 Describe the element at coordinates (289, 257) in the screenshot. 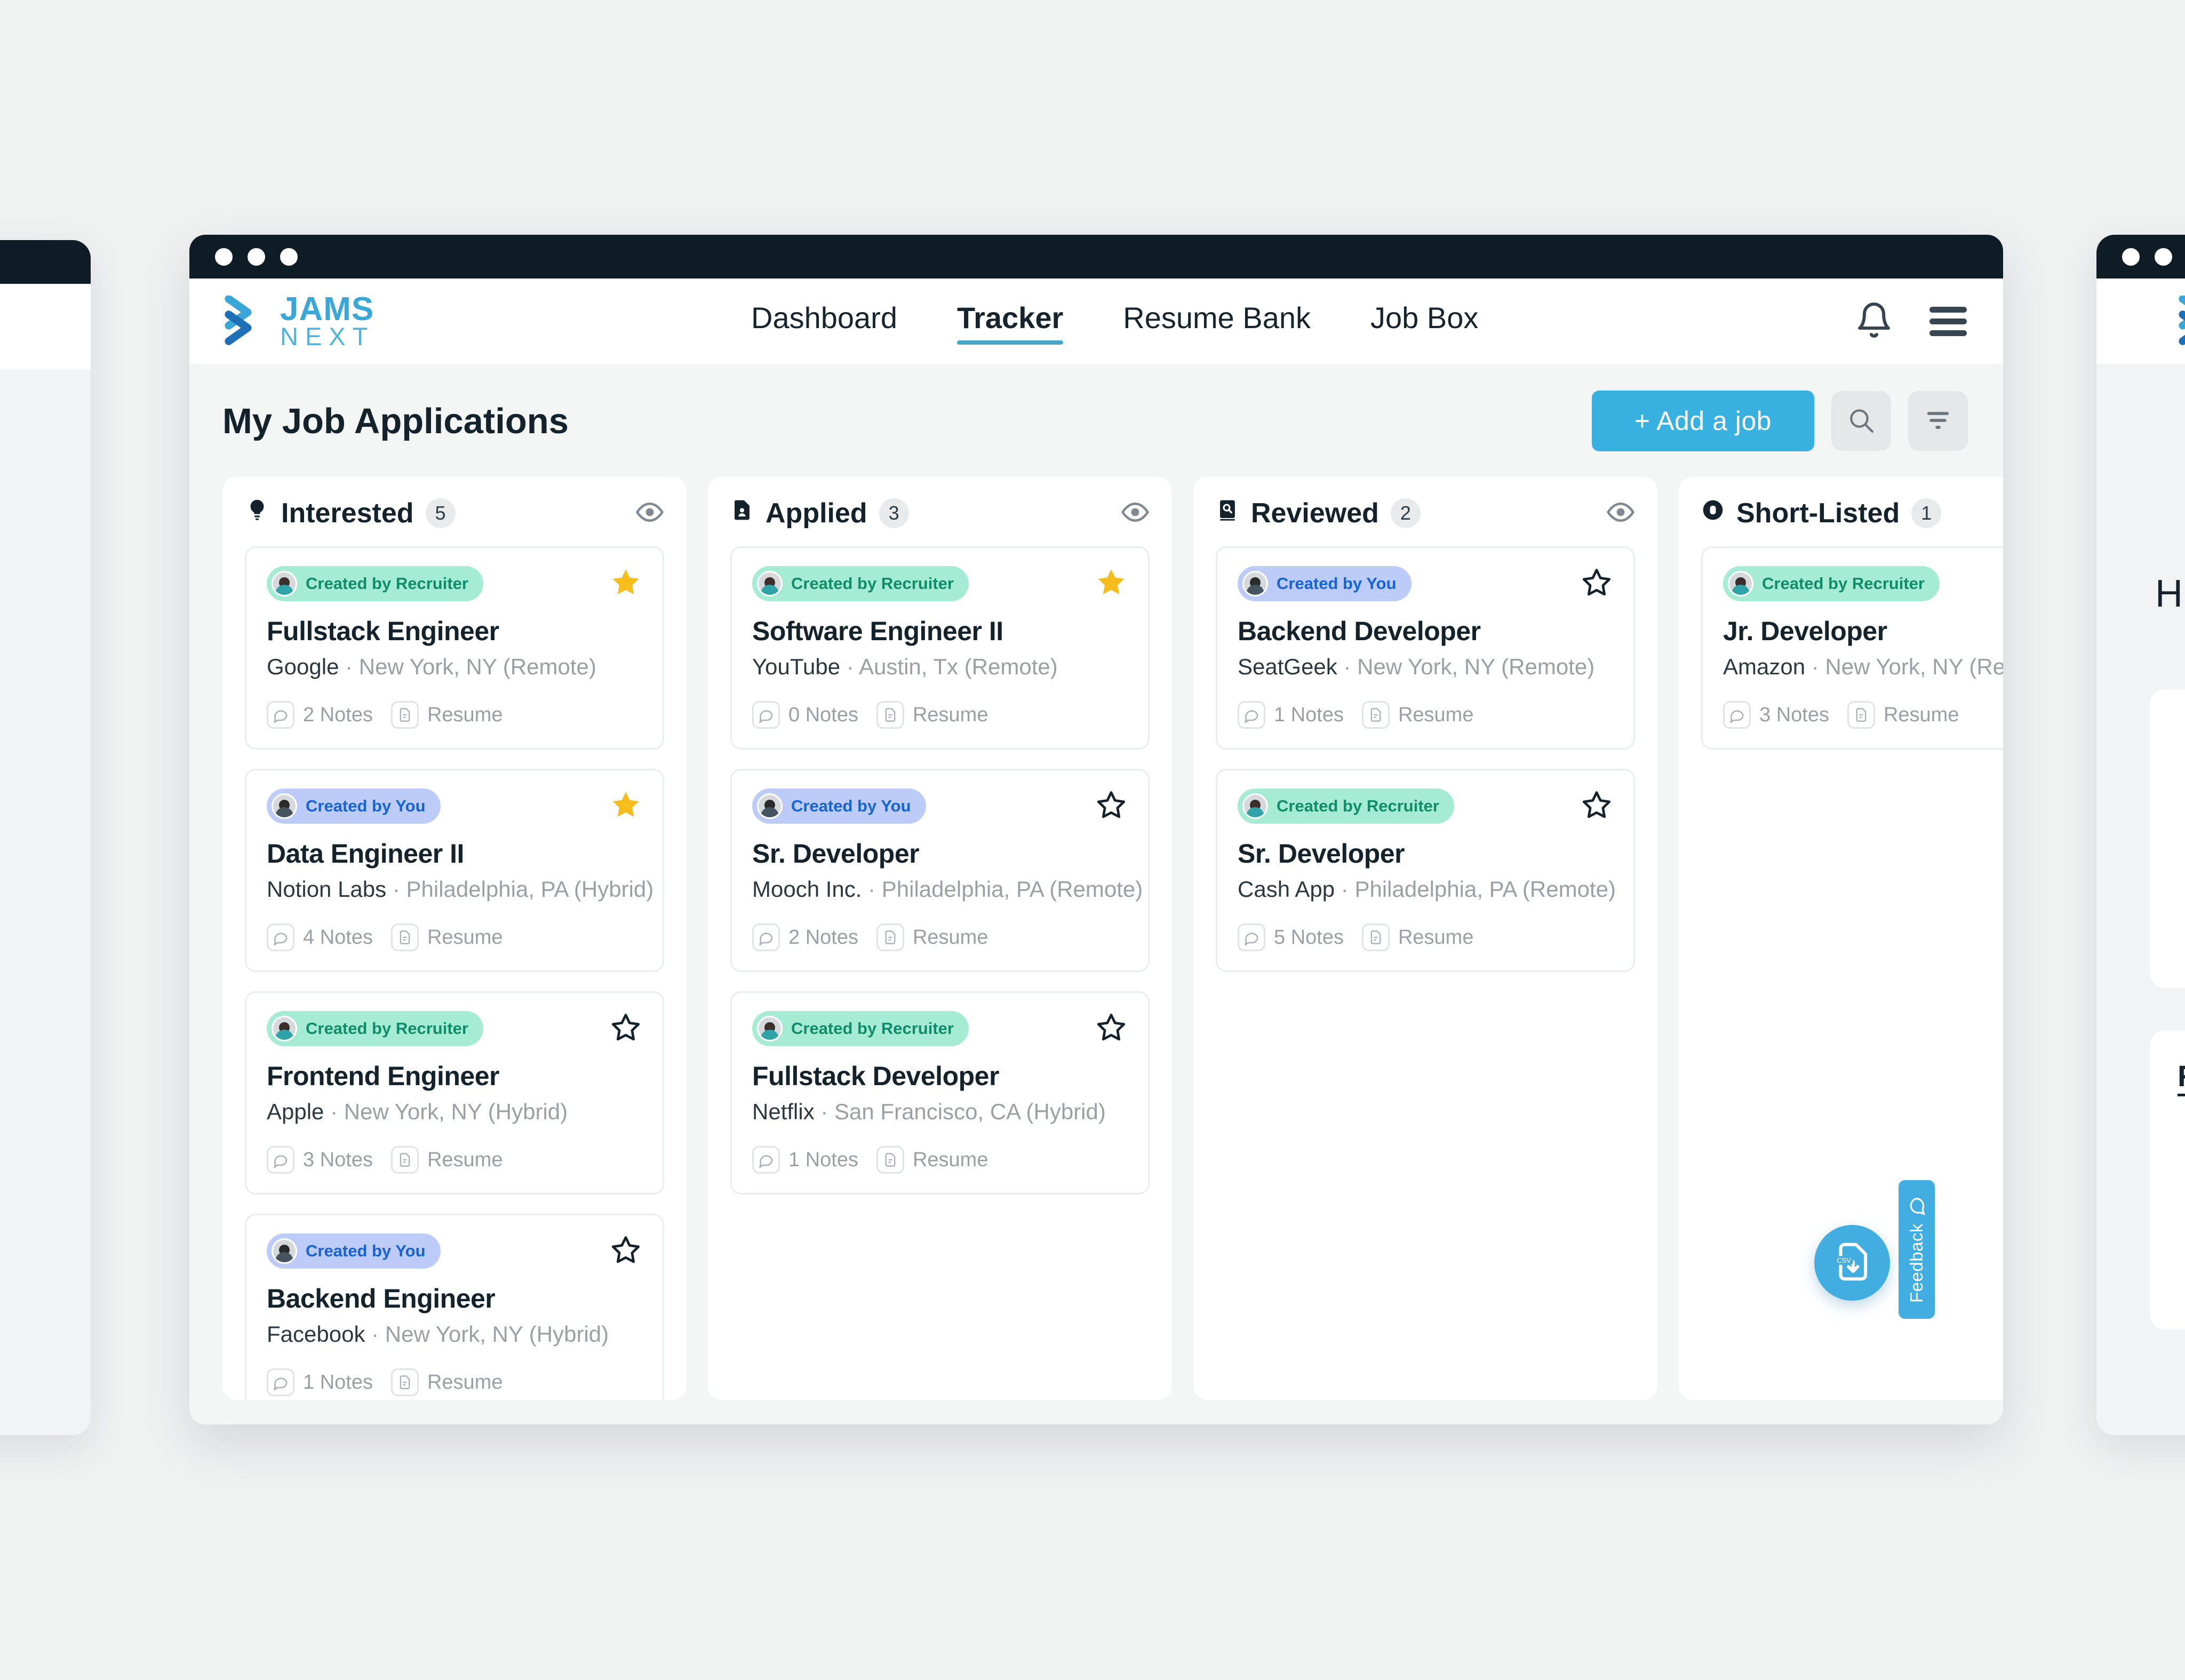

I see `window-dot-maximize` at that location.